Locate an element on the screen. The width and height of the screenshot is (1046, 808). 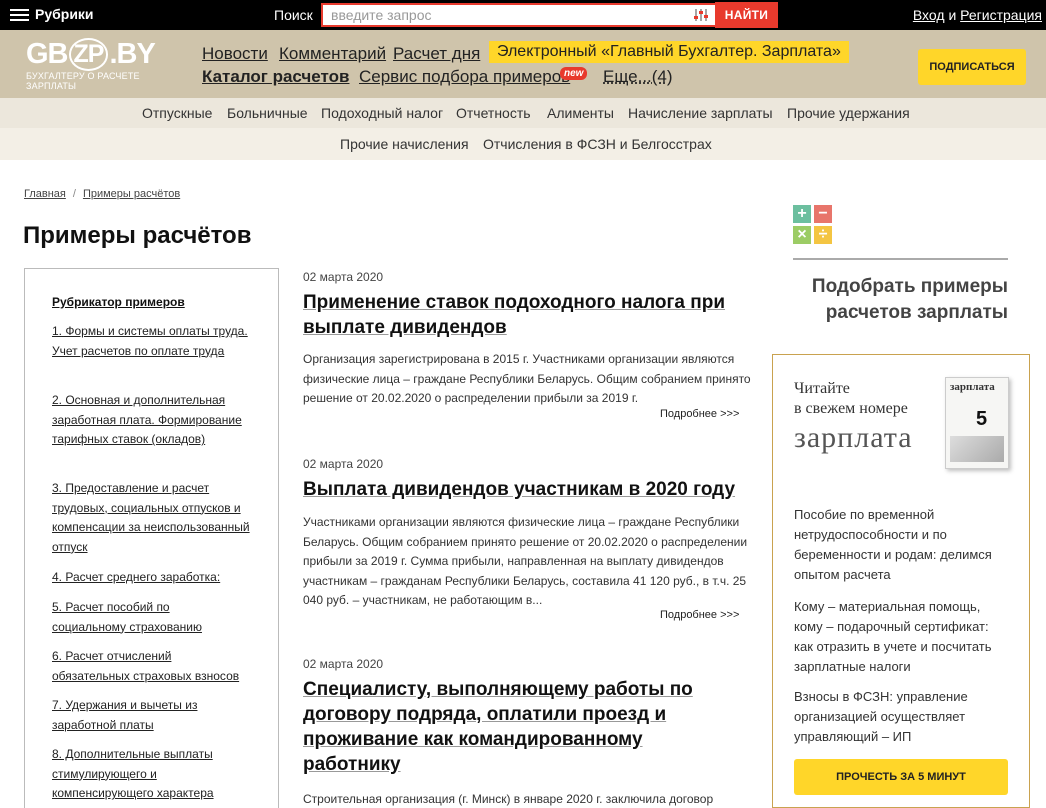
magazine-cover: зарплата 5 is located at coordinates (977, 423).